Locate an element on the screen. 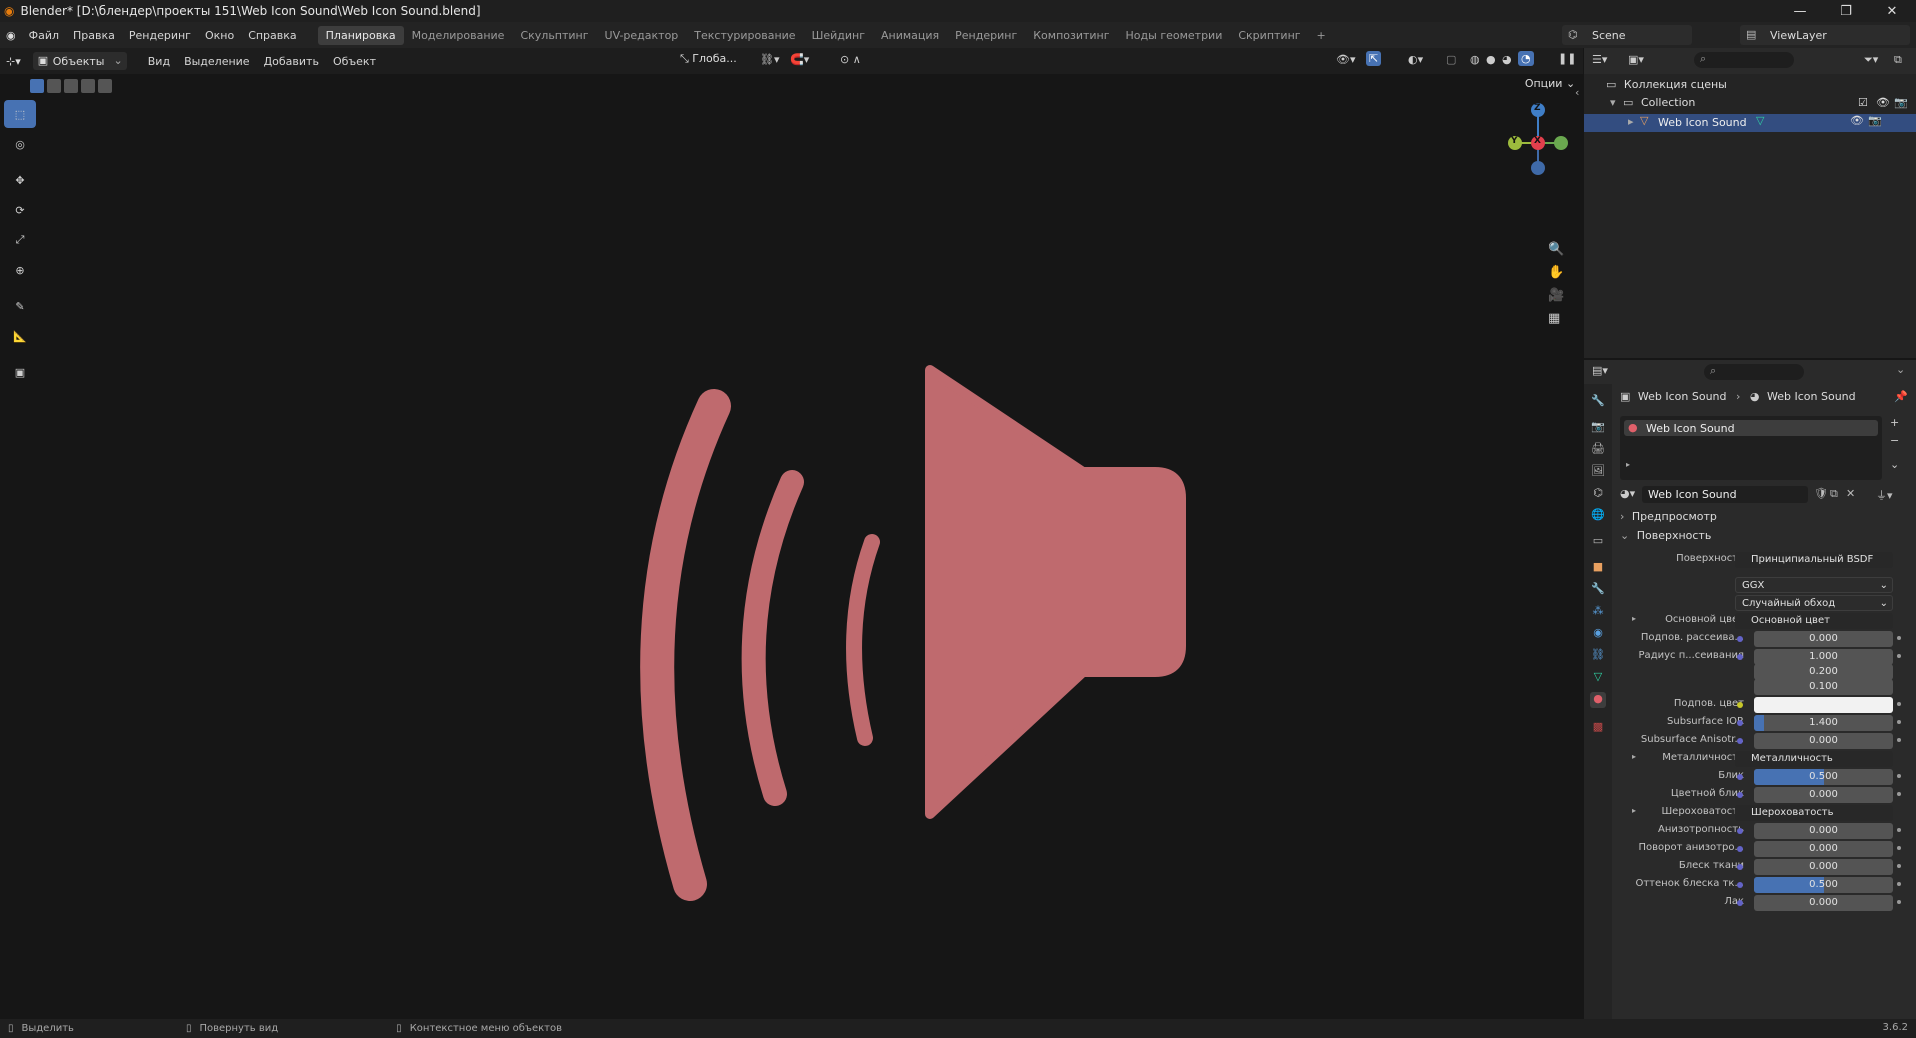  zoom-icon: 🔍 is located at coordinates (1556, 249).